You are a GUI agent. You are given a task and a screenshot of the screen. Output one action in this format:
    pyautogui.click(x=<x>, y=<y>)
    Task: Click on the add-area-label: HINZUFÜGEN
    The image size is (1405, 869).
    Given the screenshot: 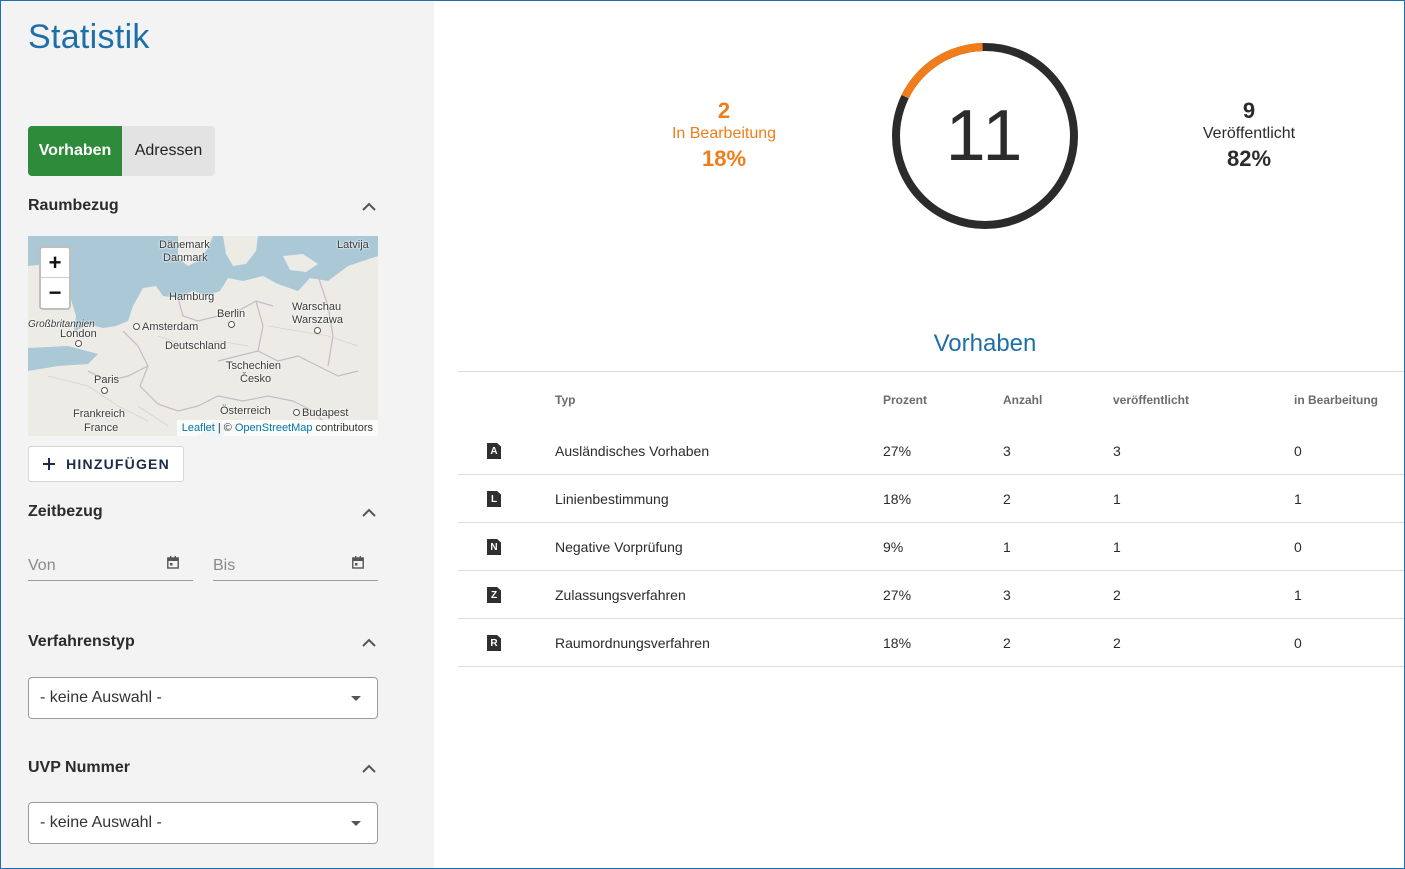 What is the action you would take?
    pyautogui.click(x=118, y=464)
    